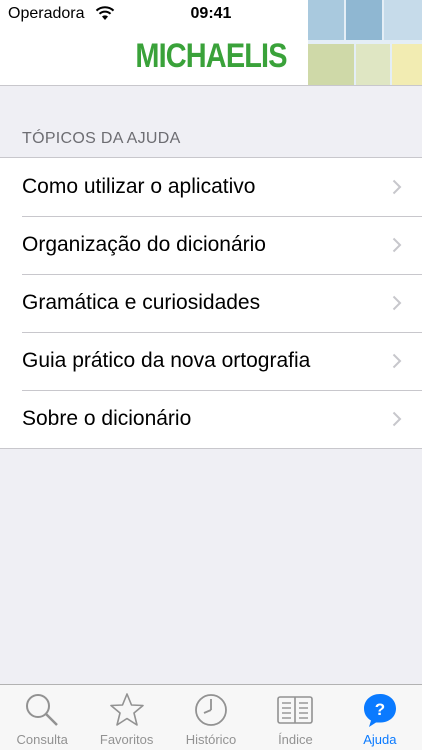 This screenshot has width=422, height=750. Describe the element at coordinates (42, 710) in the screenshot. I see `magnifier-icon` at that location.